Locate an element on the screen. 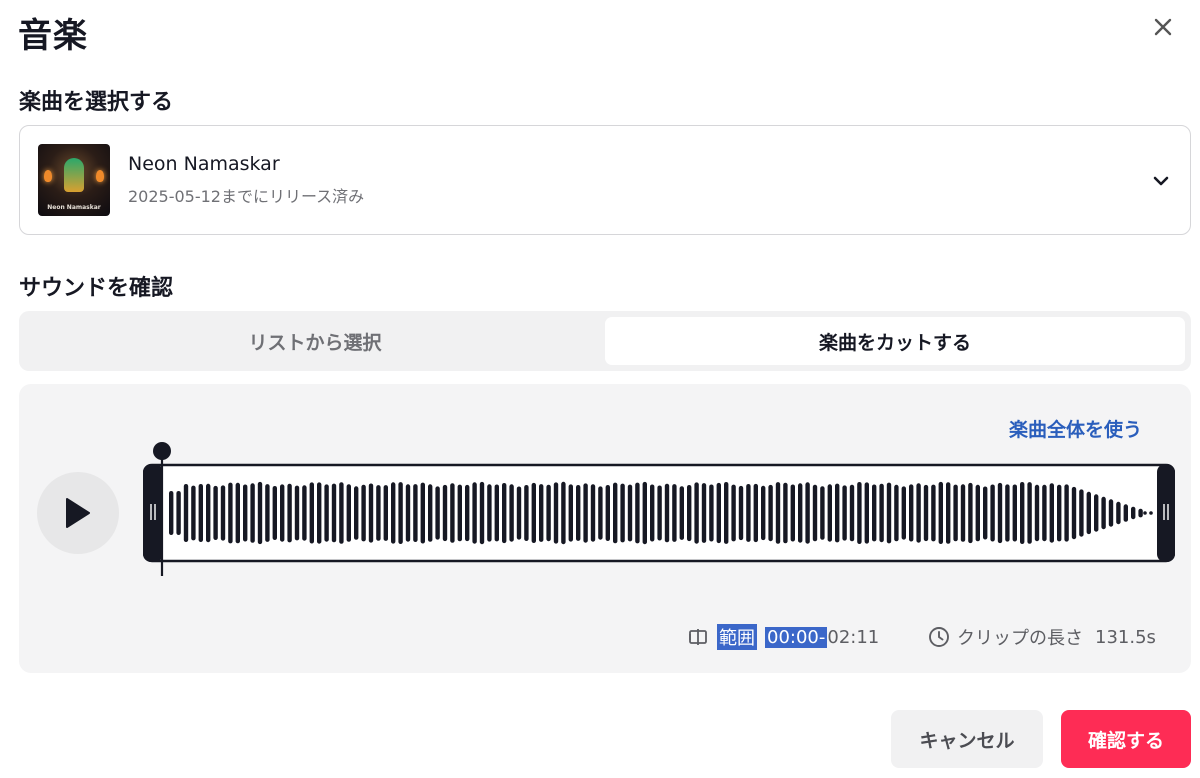  dialog-title: 音楽 is located at coordinates (53, 36).